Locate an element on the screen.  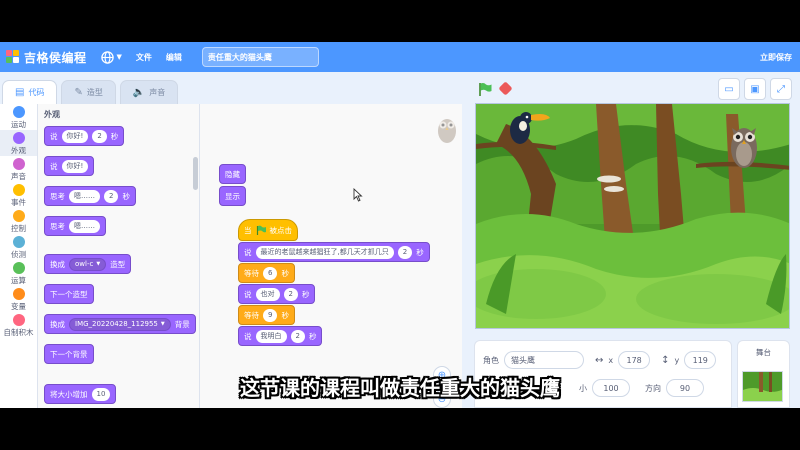
block-label: 等待 is located at coordinates (251, 273).